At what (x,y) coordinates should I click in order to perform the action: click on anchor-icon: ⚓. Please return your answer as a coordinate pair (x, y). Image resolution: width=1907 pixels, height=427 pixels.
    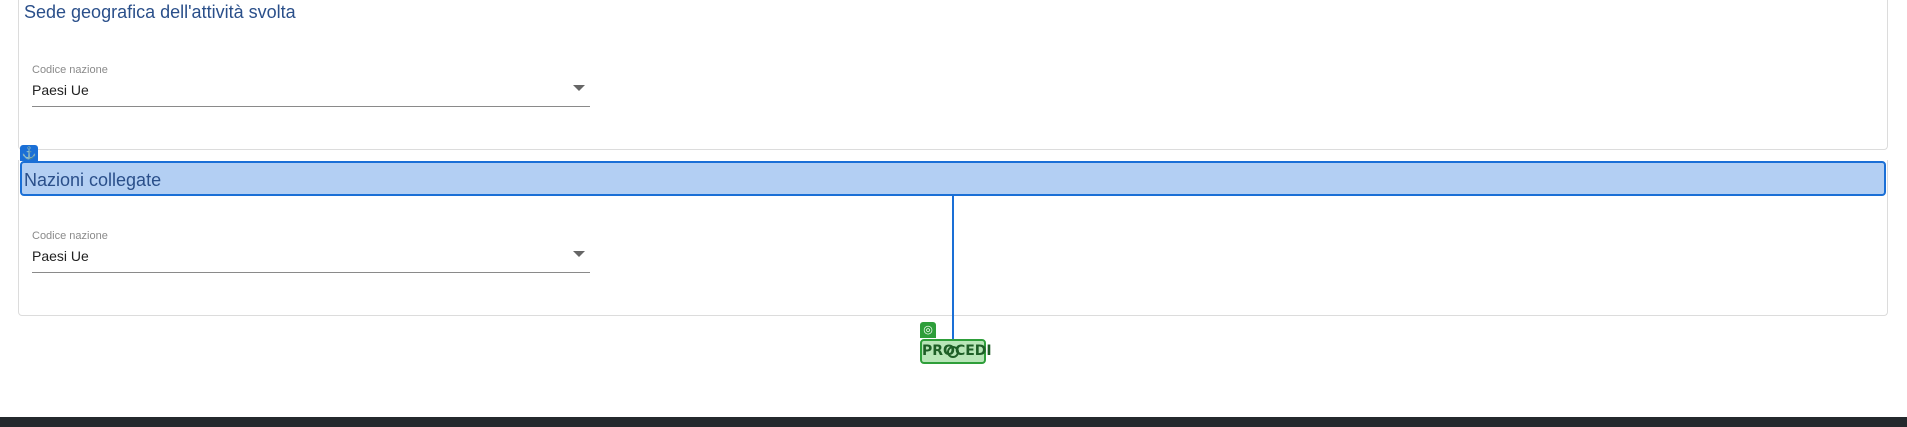
    Looking at the image, I should click on (29, 153).